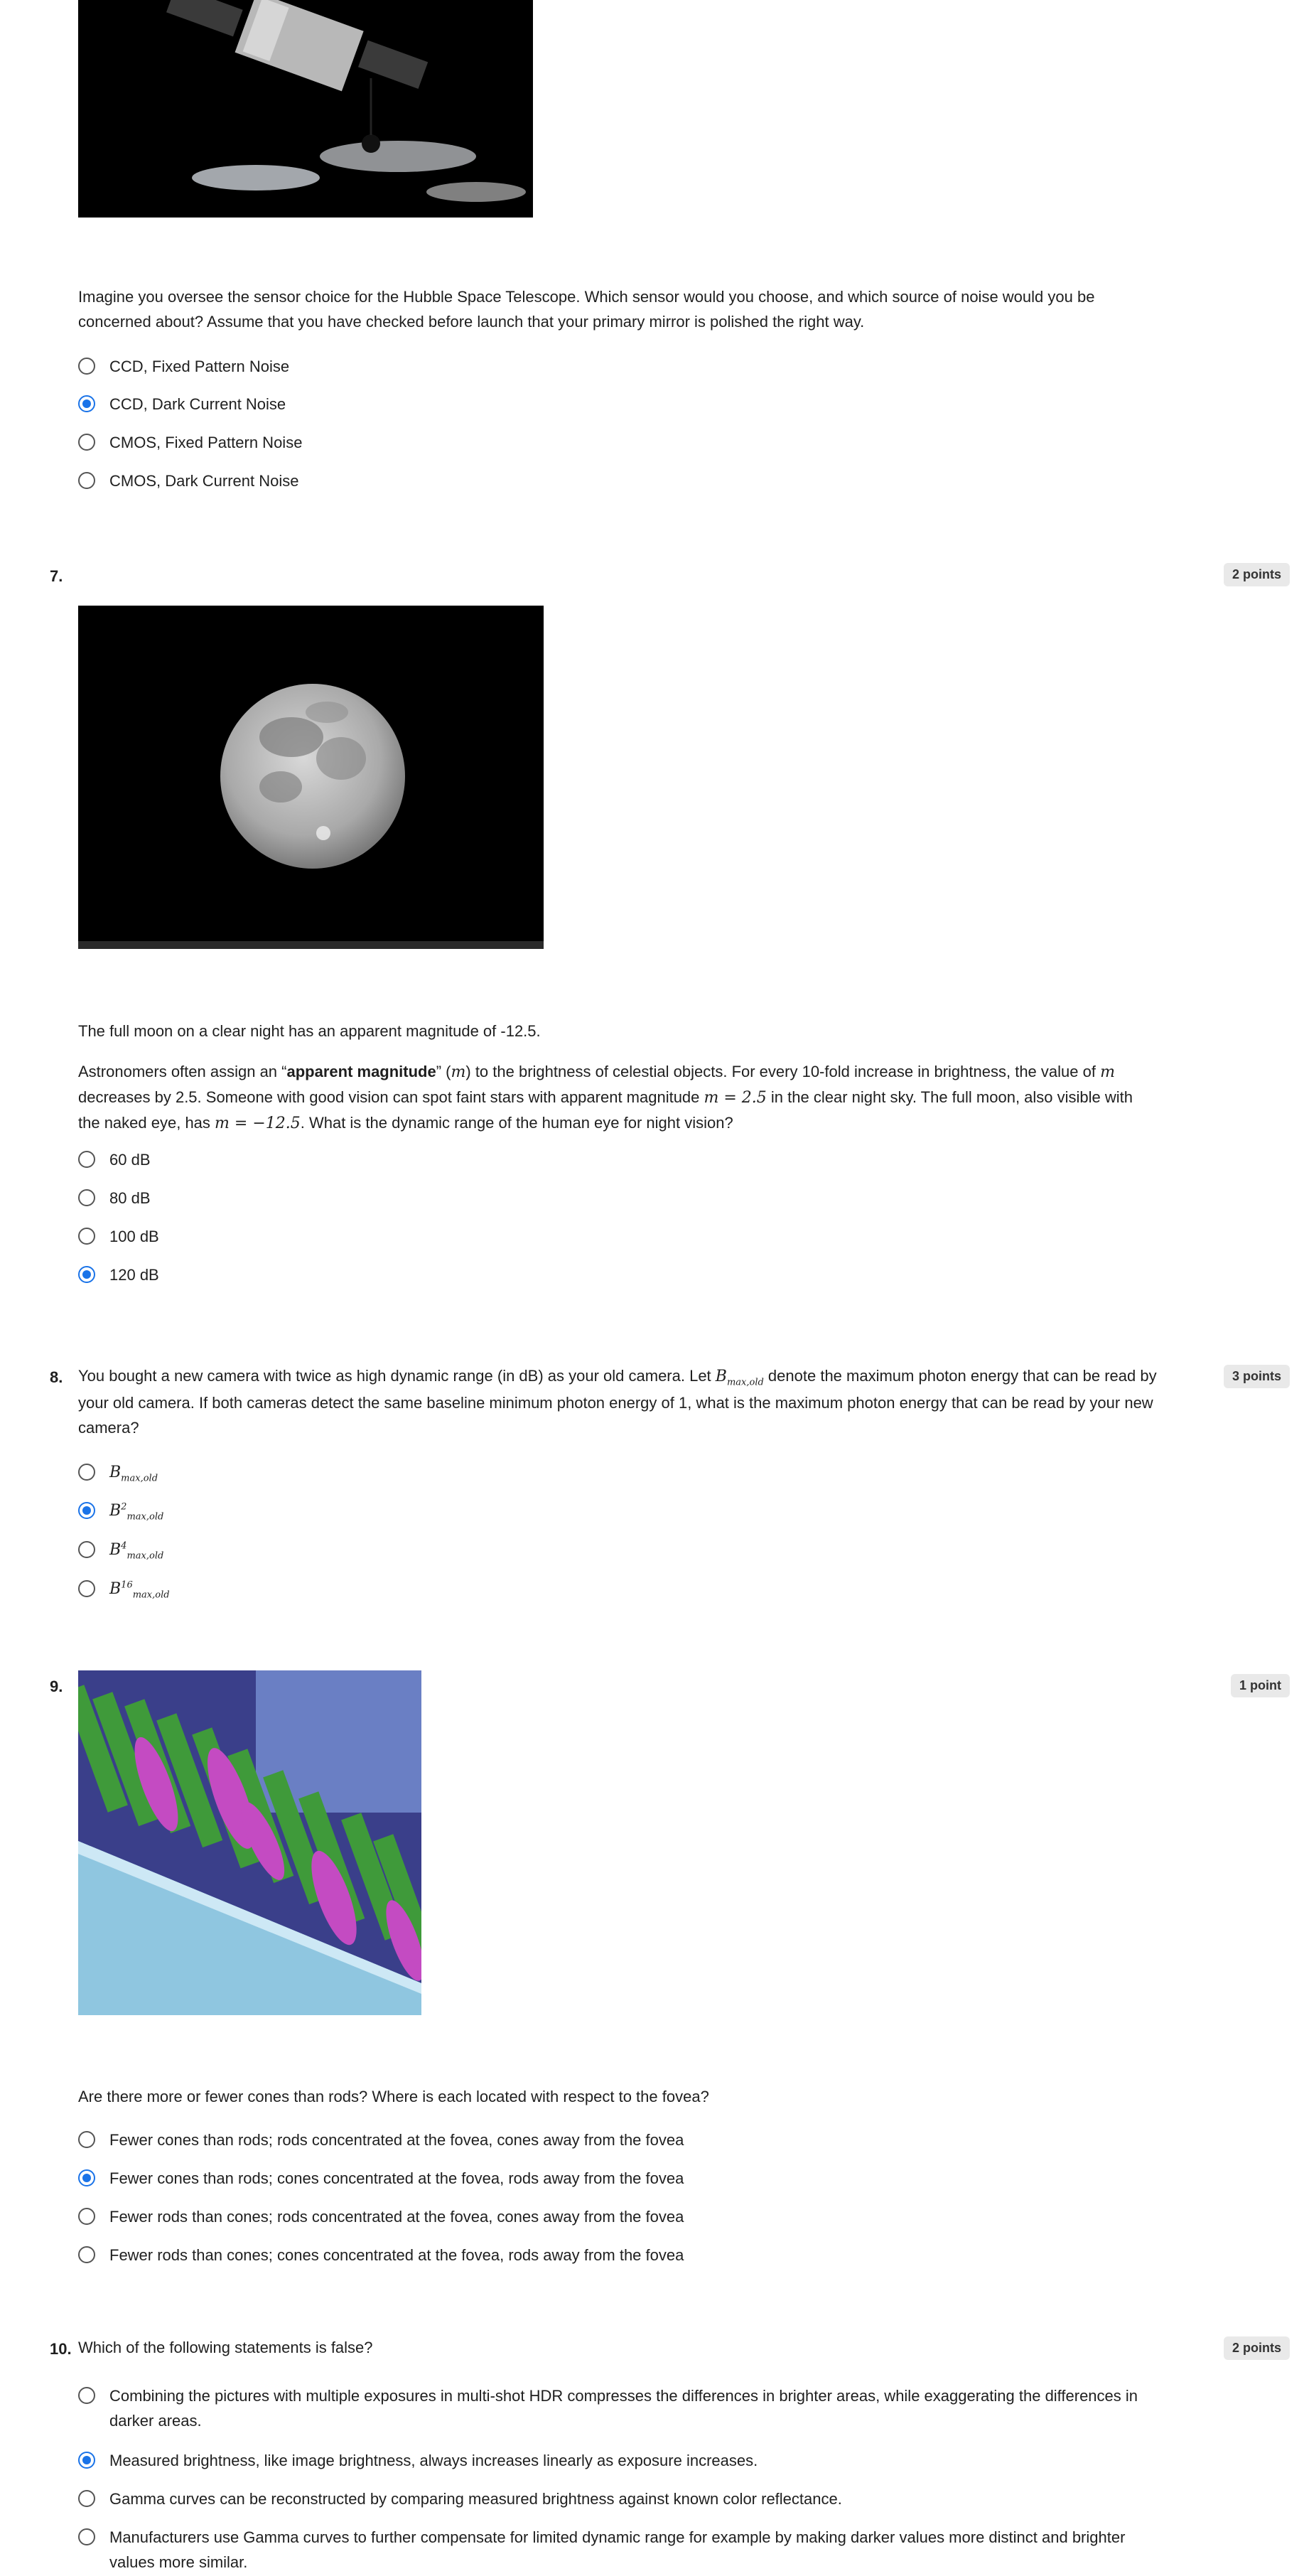 This screenshot has height=2576, width=1304. Describe the element at coordinates (621, 480) in the screenshot. I see `q6-option-4: CMOS, Dark Current Noise` at that location.